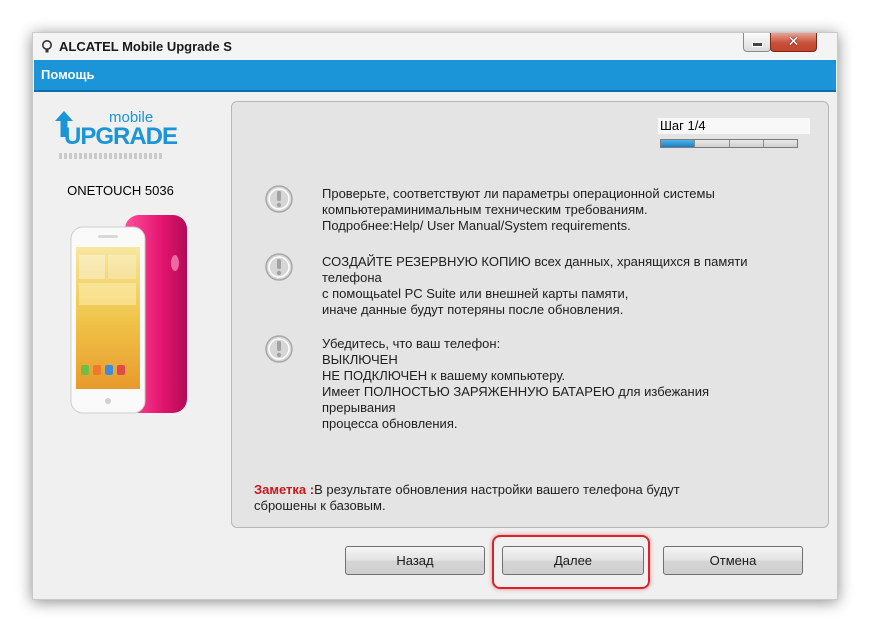 The width and height of the screenshot is (869, 630). I want to click on app-icon, so click(47, 46).